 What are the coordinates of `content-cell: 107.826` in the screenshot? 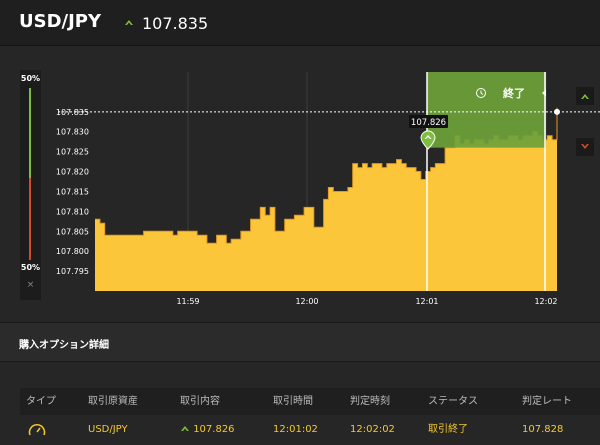 It's located at (207, 430).